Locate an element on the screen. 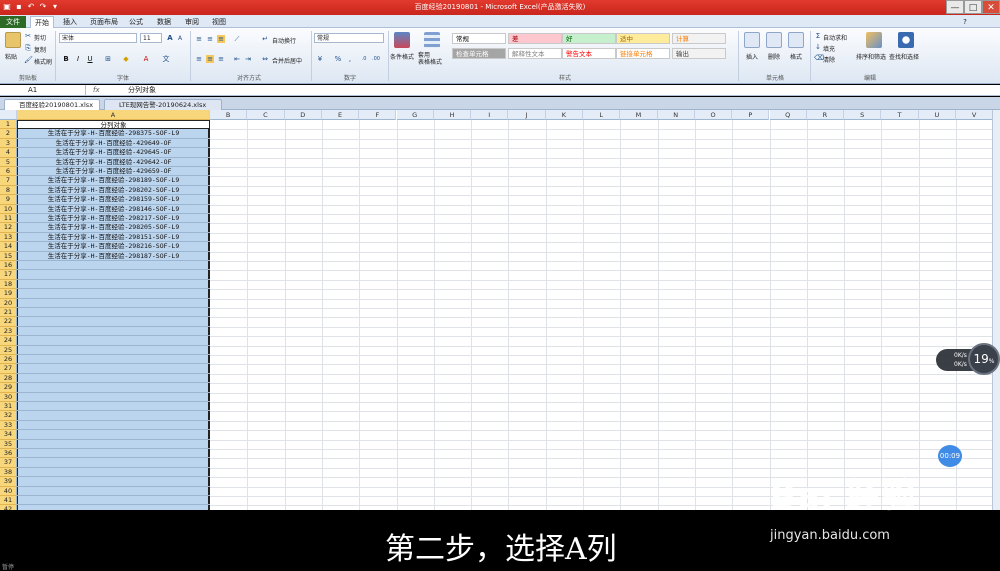 The height and width of the screenshot is (571, 1000). align-left-icon: ≡ is located at coordinates (199, 59).